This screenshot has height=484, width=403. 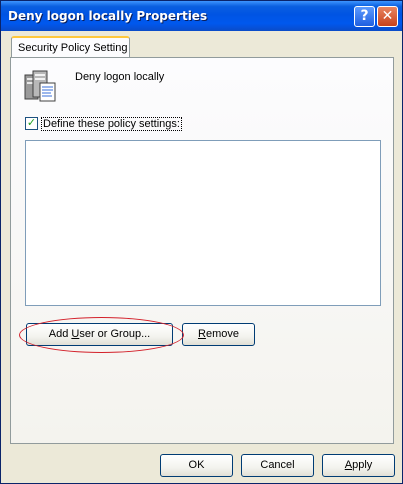 What do you see at coordinates (348, 465) in the screenshot?
I see `apply-button-mnemonic: A` at bounding box center [348, 465].